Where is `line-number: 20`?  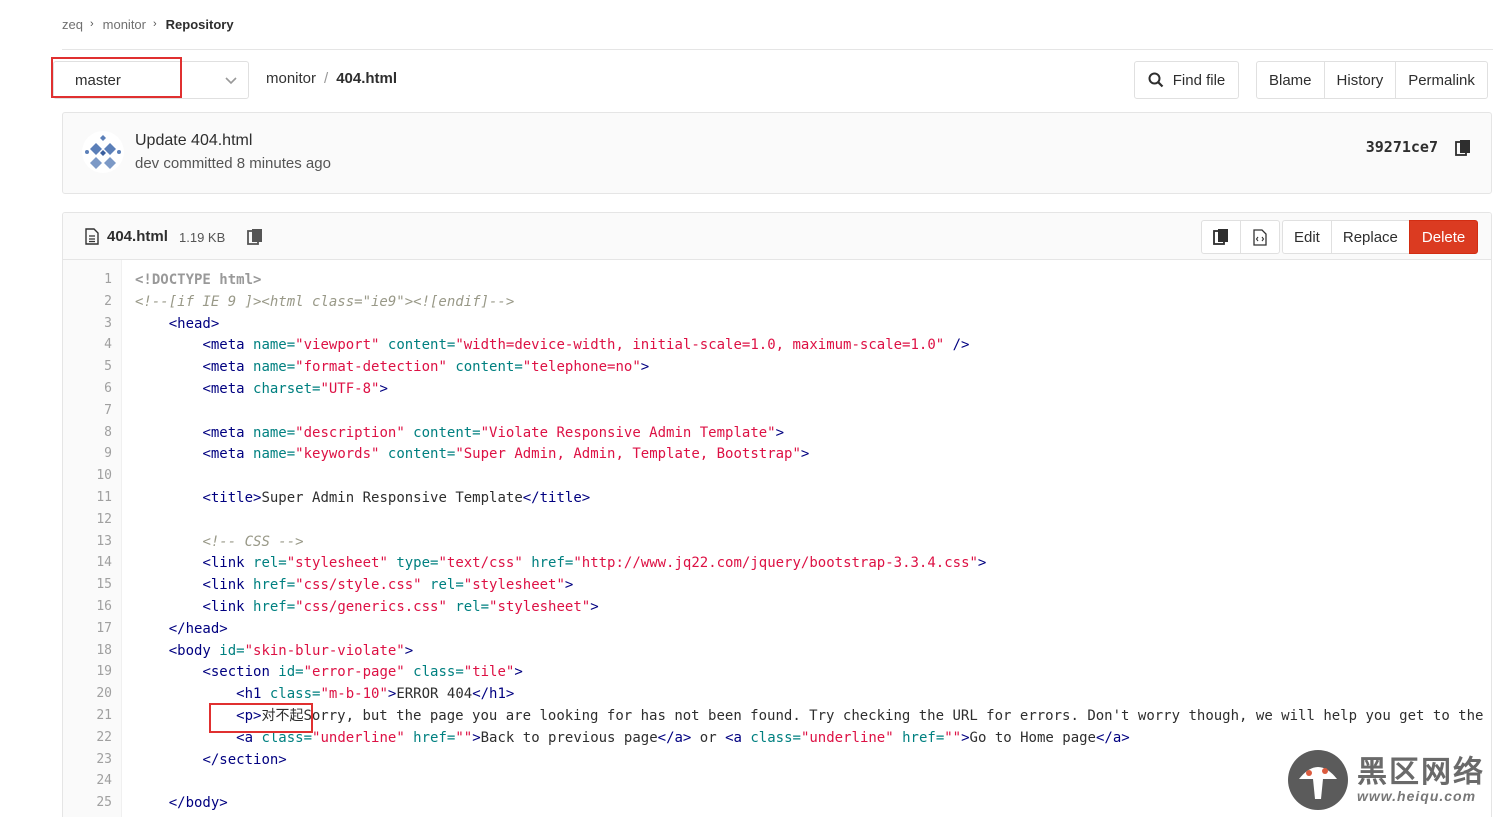
line-number: 20 is located at coordinates (87, 694).